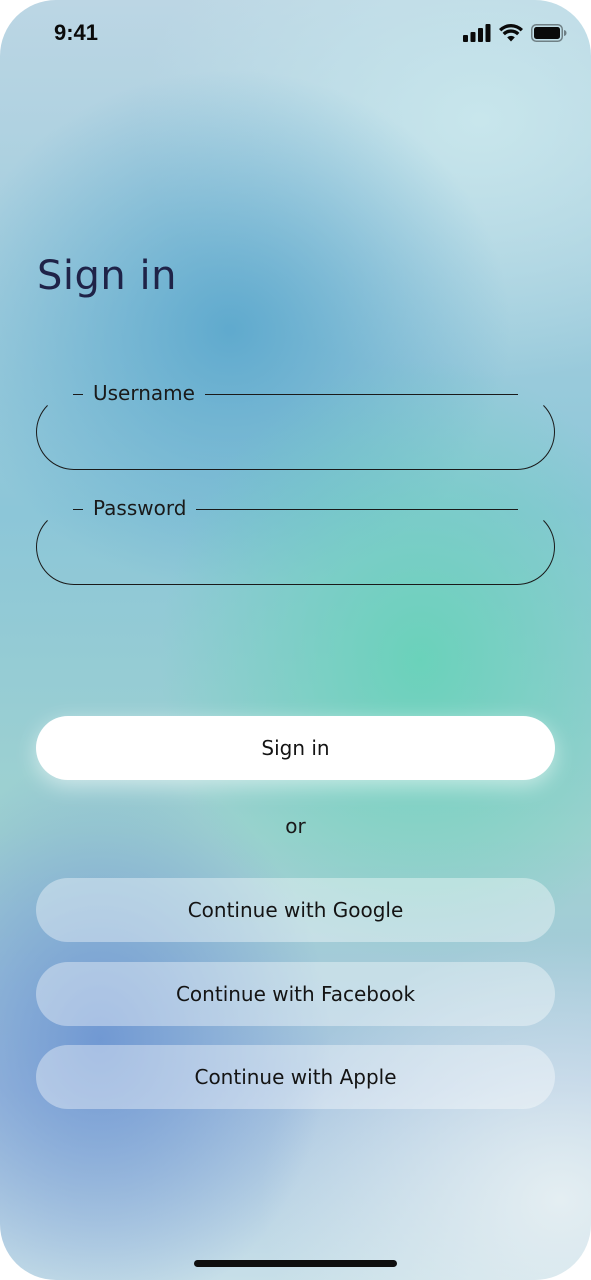 This screenshot has height=1280, width=591. Describe the element at coordinates (295, 910) in the screenshot. I see `continue-with-google-button: Continue with Google` at that location.